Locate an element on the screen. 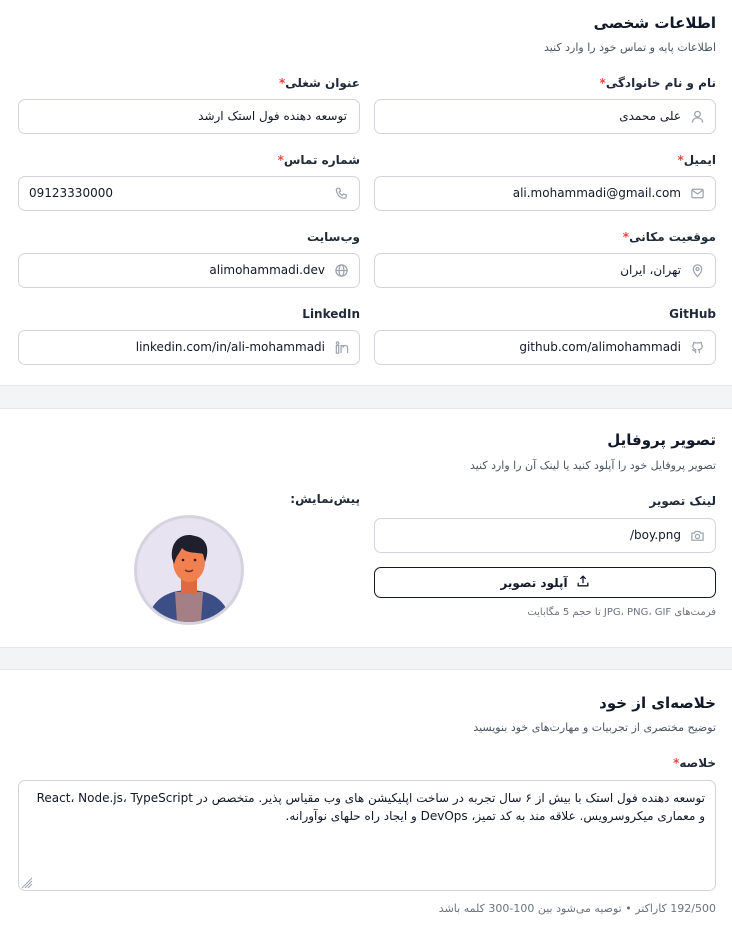 Image resolution: width=732 pixels, height=933 pixels. profile-image-title: تصویر پروفایل is located at coordinates (661, 440).